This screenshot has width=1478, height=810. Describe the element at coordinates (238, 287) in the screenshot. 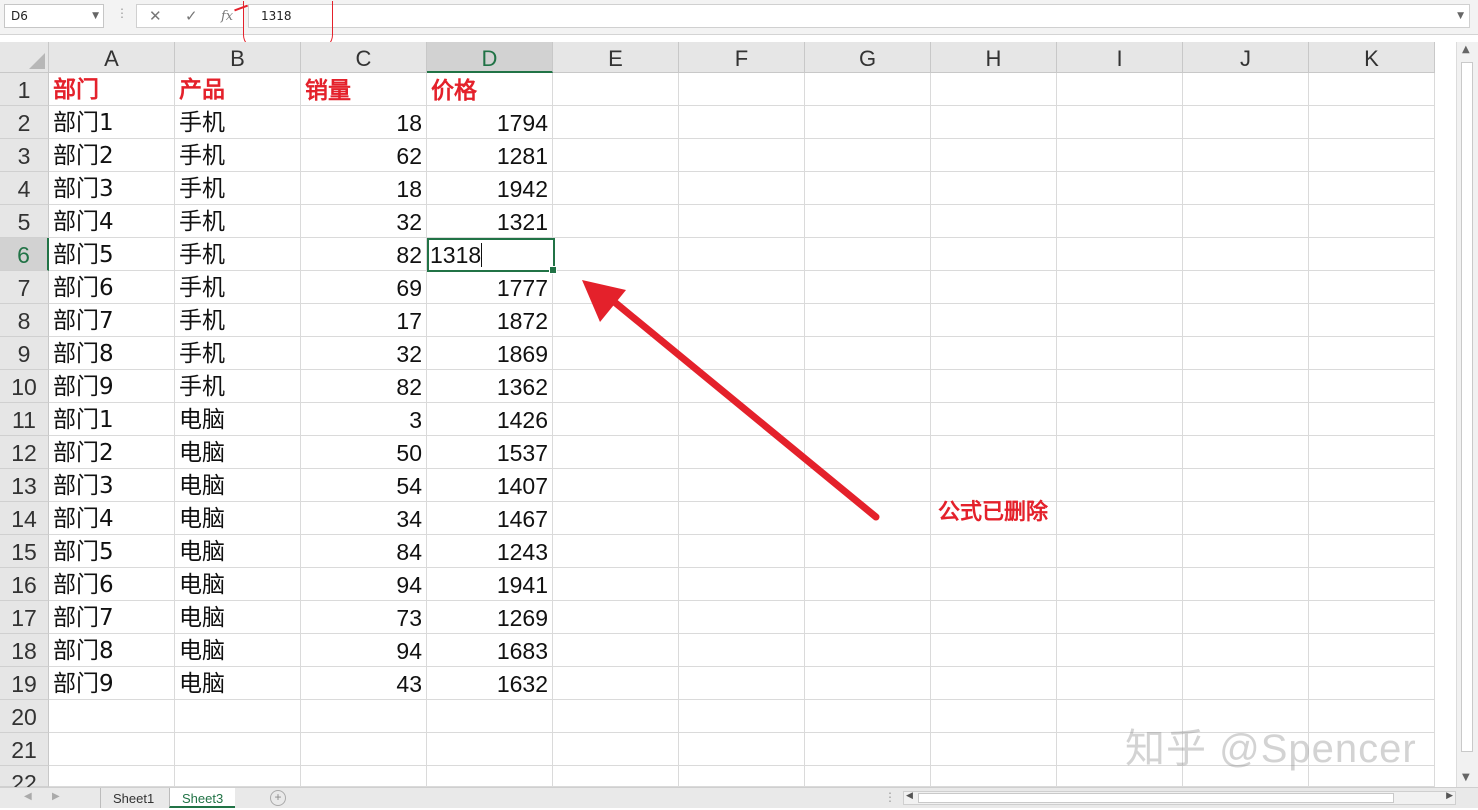

I see `cell-b7: 手机` at that location.